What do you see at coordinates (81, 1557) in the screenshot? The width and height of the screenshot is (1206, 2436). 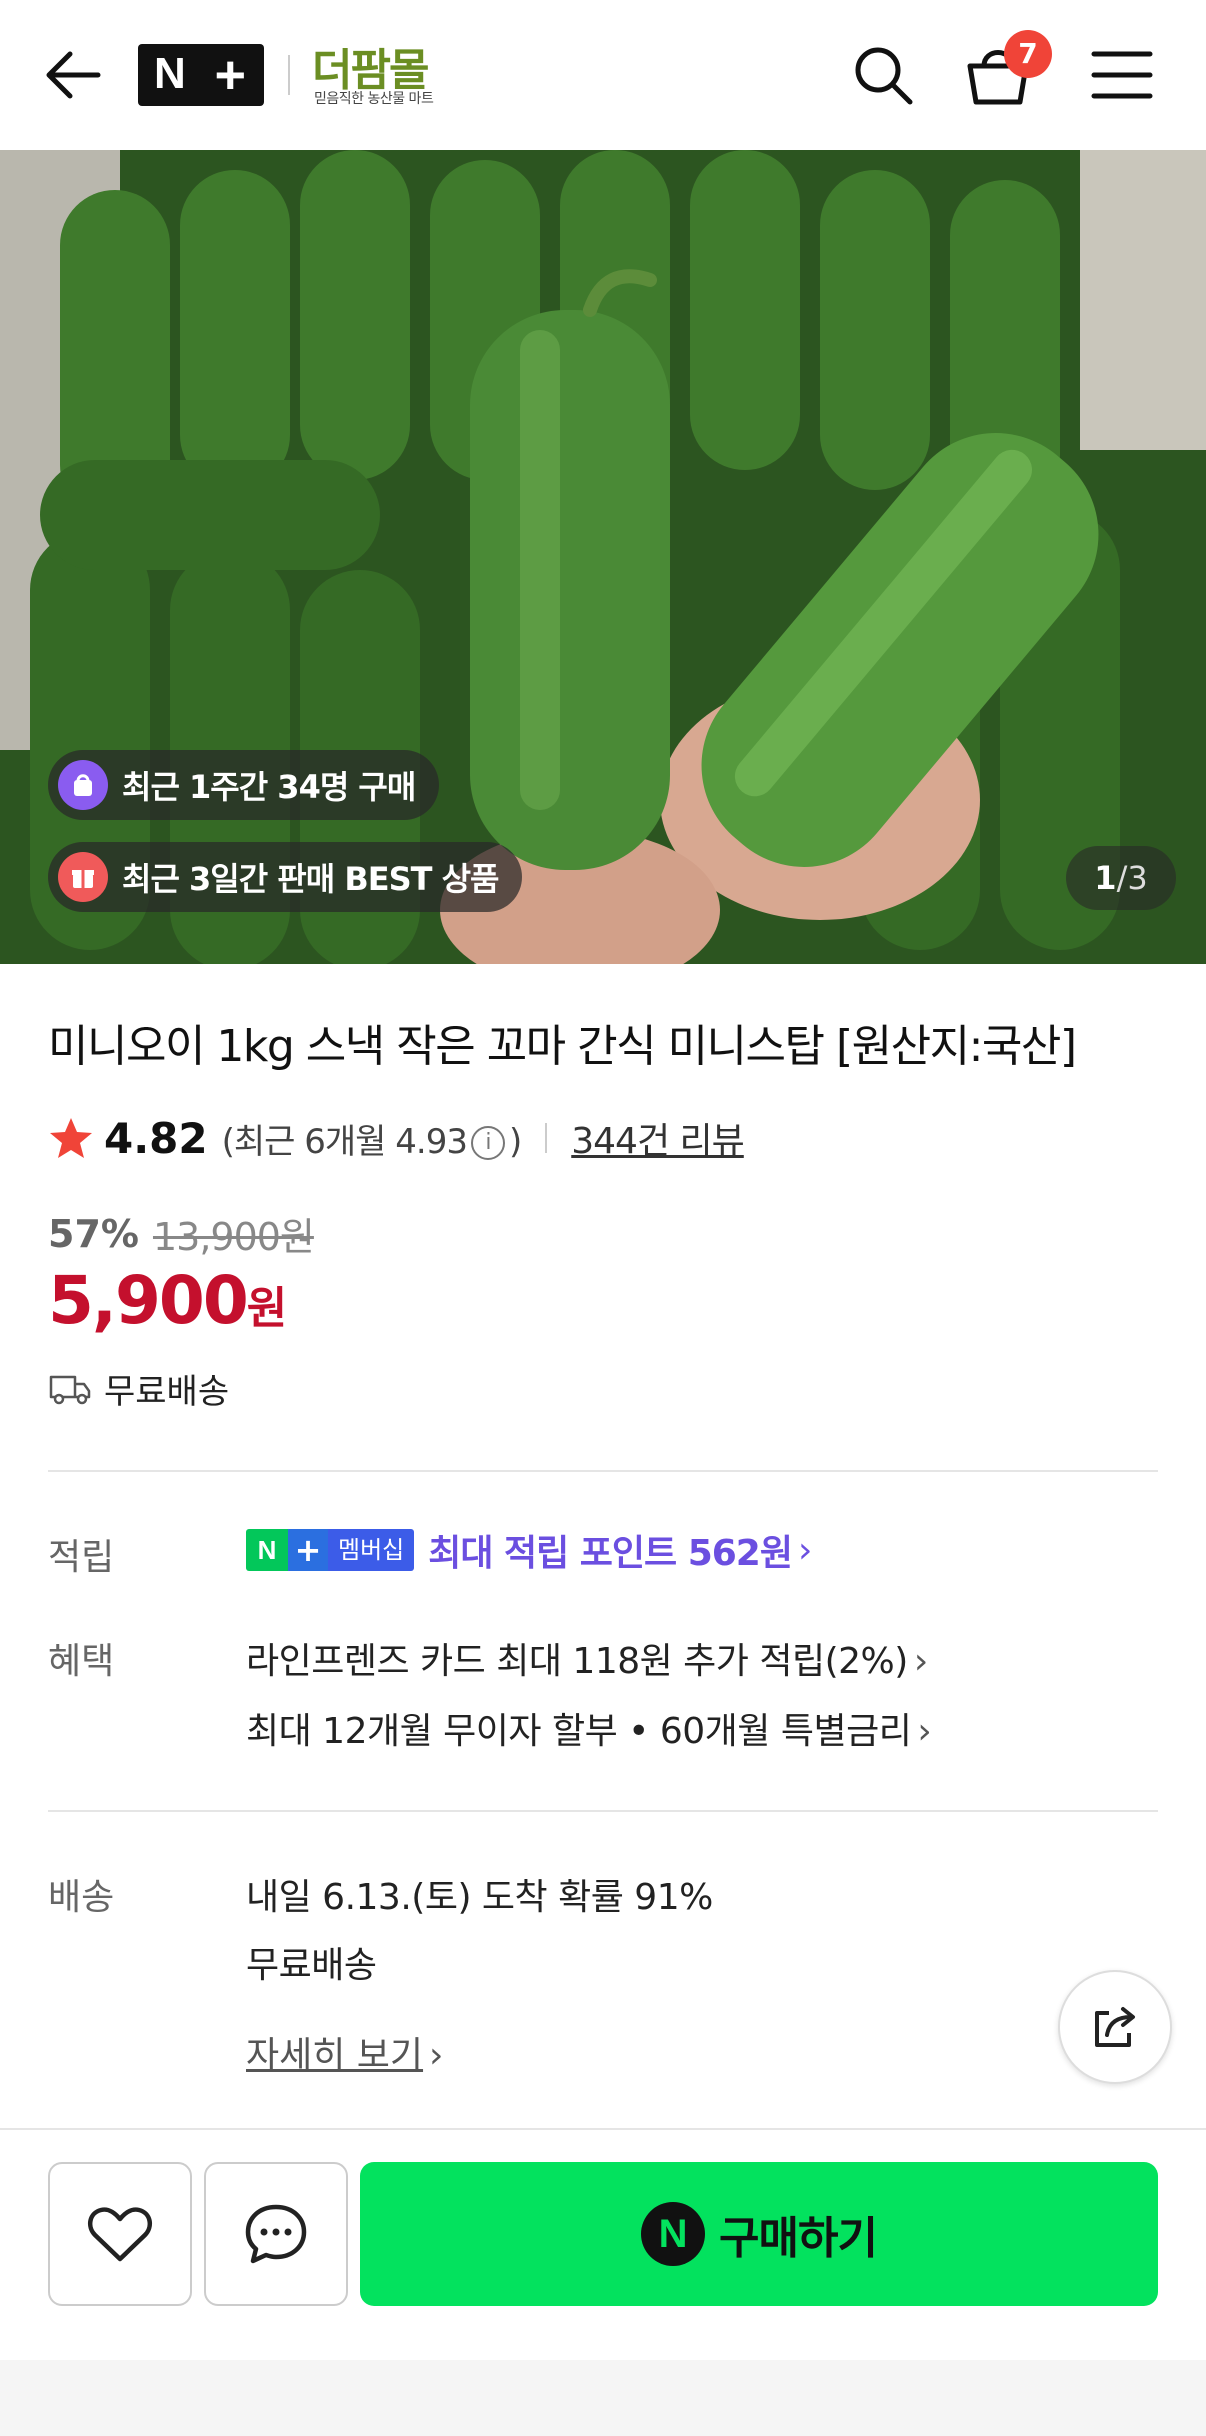 I see `points-label: 적립` at bounding box center [81, 1557].